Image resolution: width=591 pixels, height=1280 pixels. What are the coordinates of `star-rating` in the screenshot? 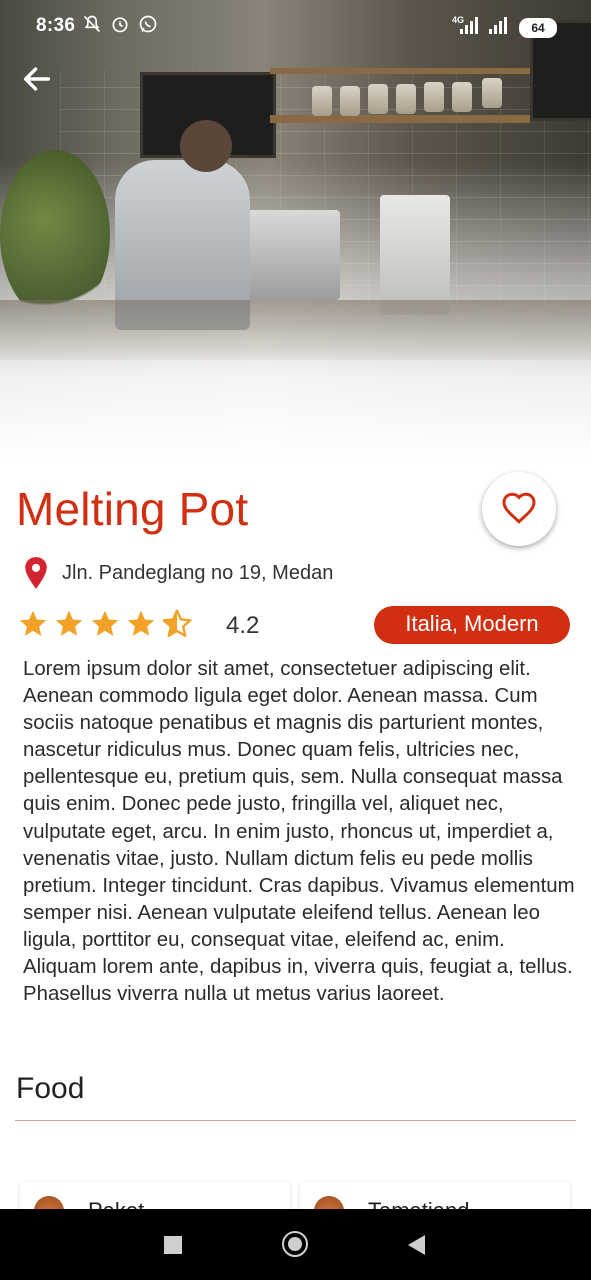 It's located at (105, 624).